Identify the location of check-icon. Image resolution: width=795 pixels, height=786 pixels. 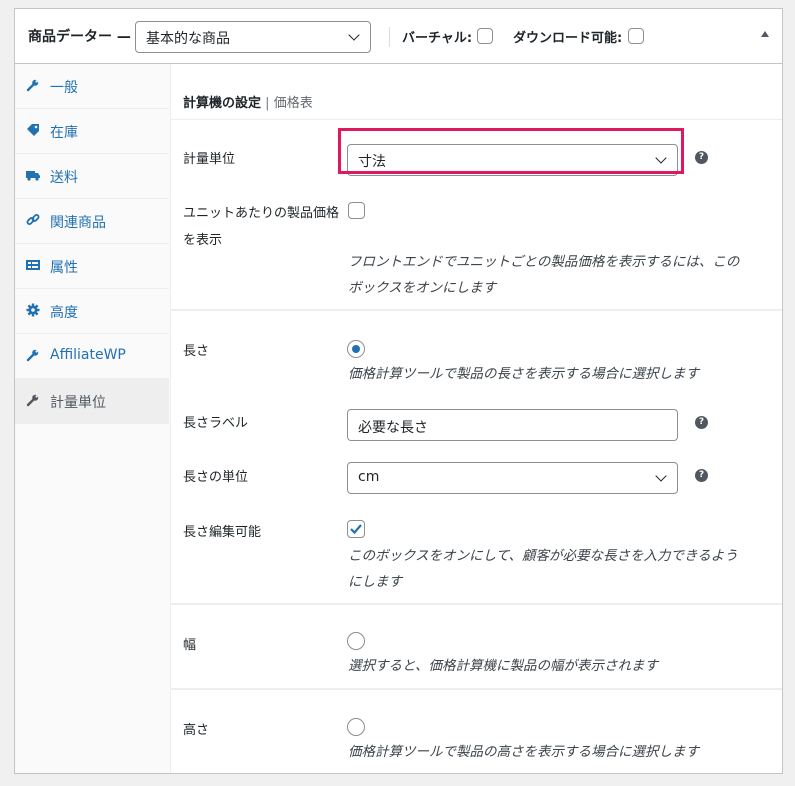
(356, 529).